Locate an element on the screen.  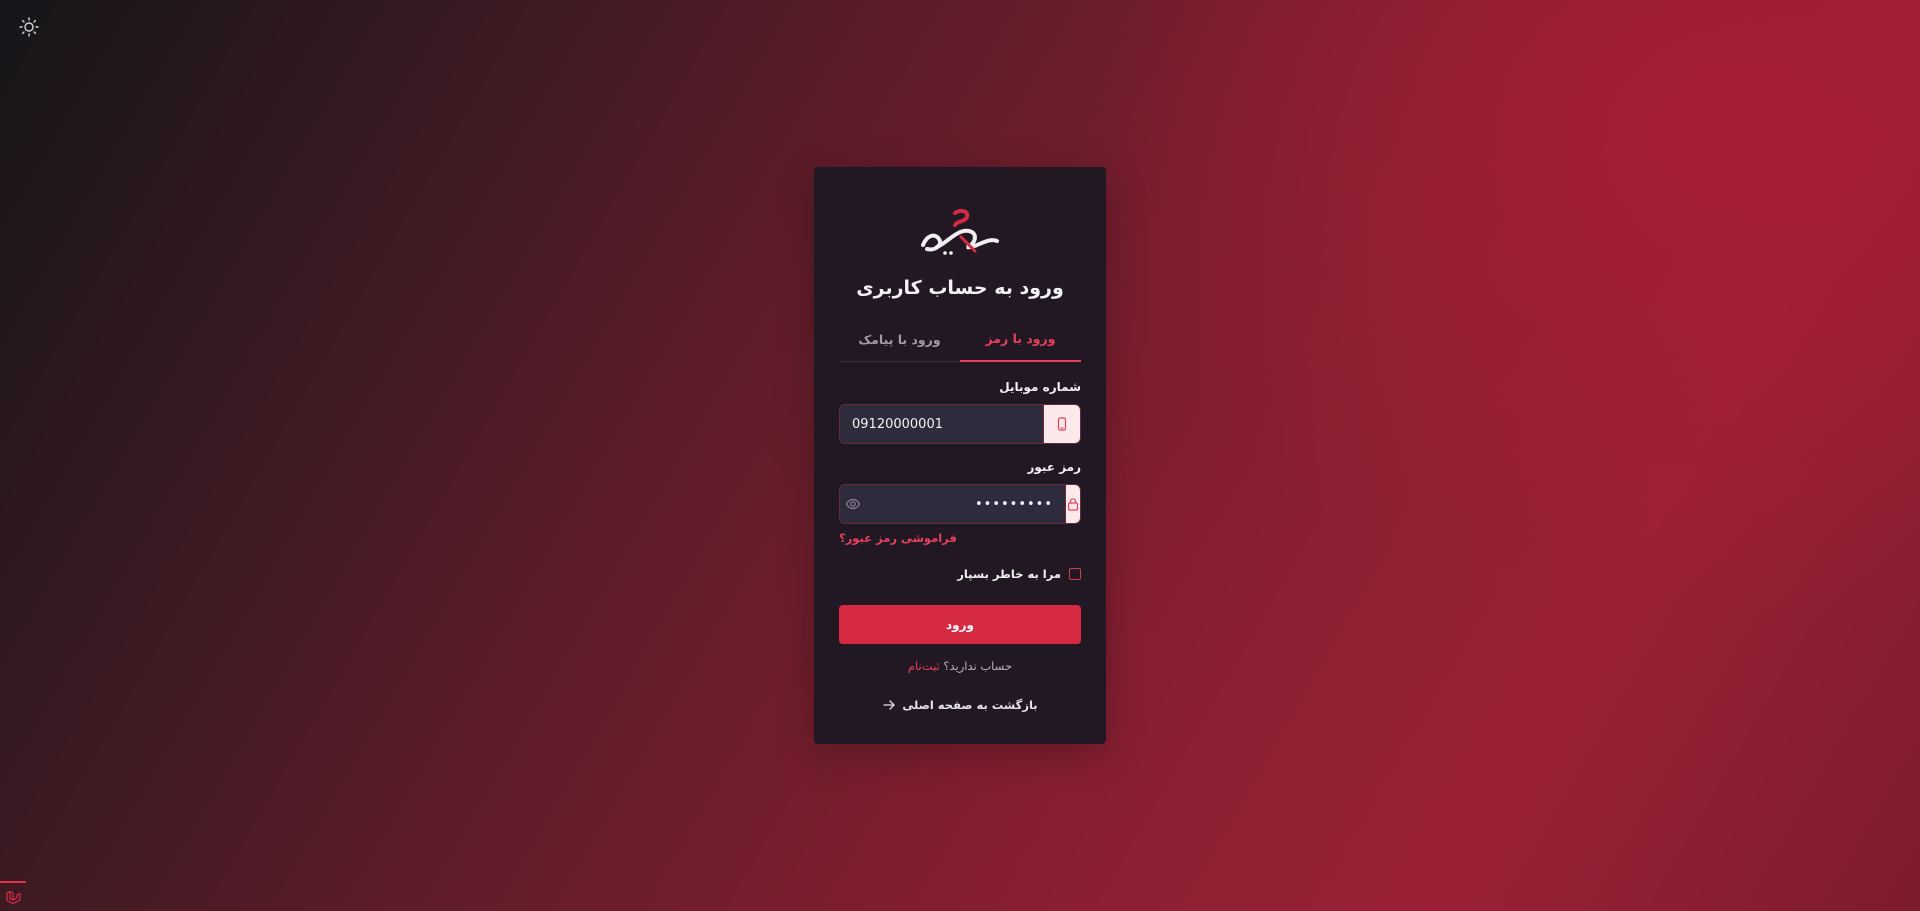
mobile-addon is located at coordinates (1061, 424).